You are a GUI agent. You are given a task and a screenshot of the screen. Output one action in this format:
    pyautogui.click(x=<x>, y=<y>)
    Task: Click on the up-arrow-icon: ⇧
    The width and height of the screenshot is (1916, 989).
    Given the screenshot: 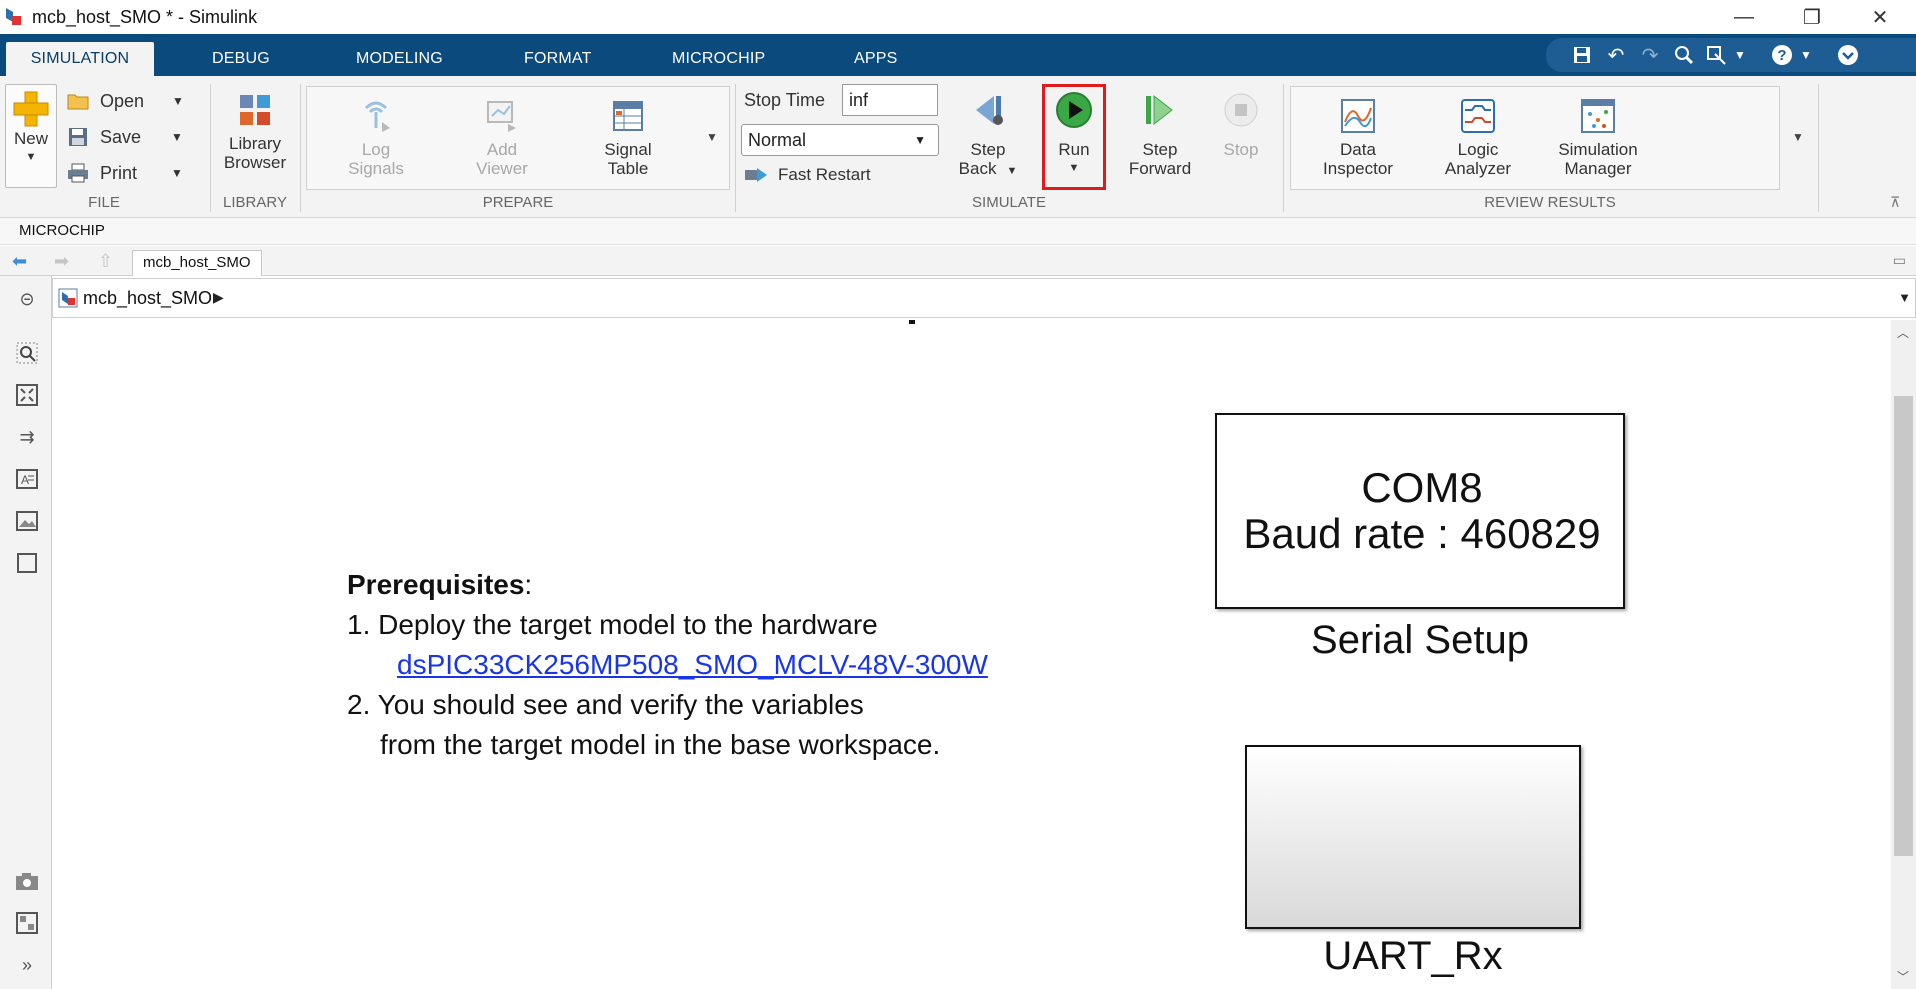 What is the action you would take?
    pyautogui.click(x=105, y=261)
    